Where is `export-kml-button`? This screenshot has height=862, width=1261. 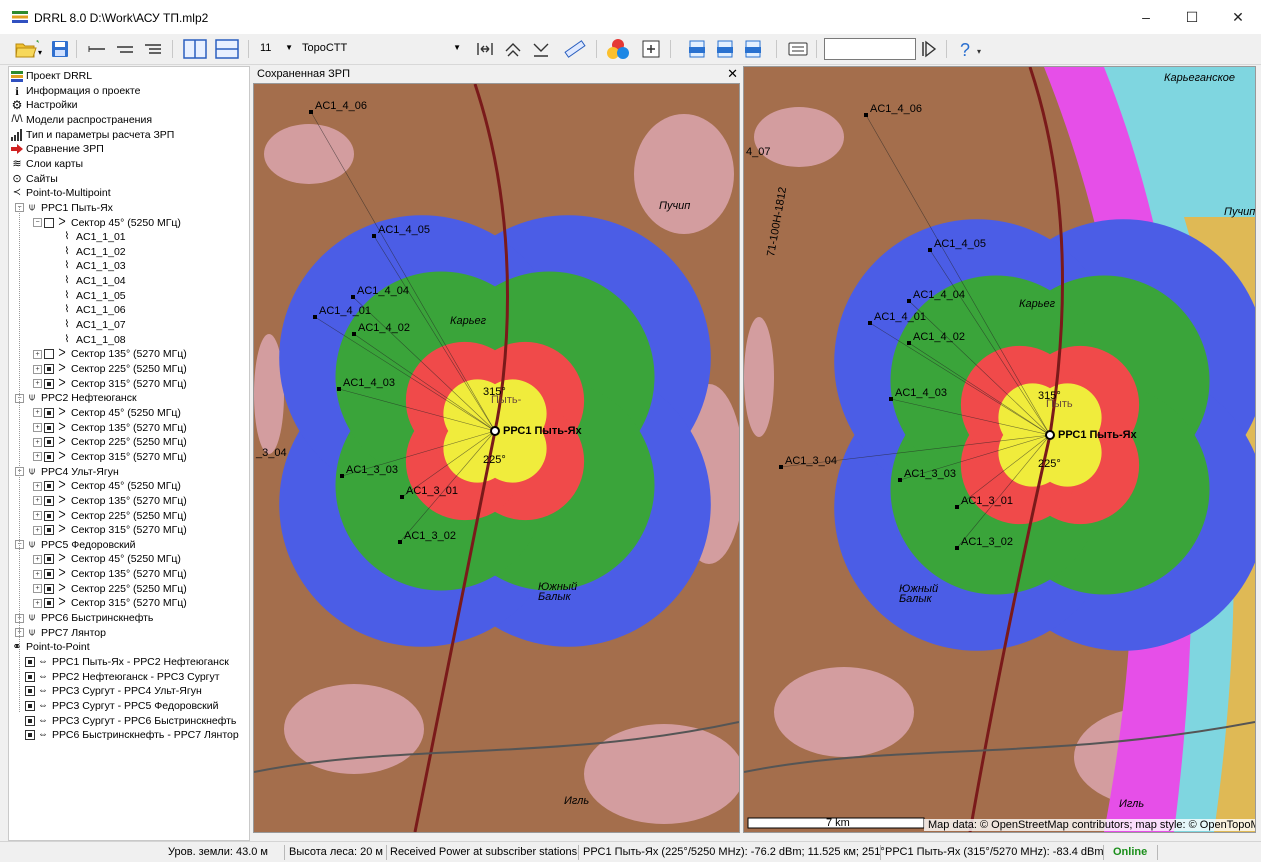 export-kml-button is located at coordinates (697, 49).